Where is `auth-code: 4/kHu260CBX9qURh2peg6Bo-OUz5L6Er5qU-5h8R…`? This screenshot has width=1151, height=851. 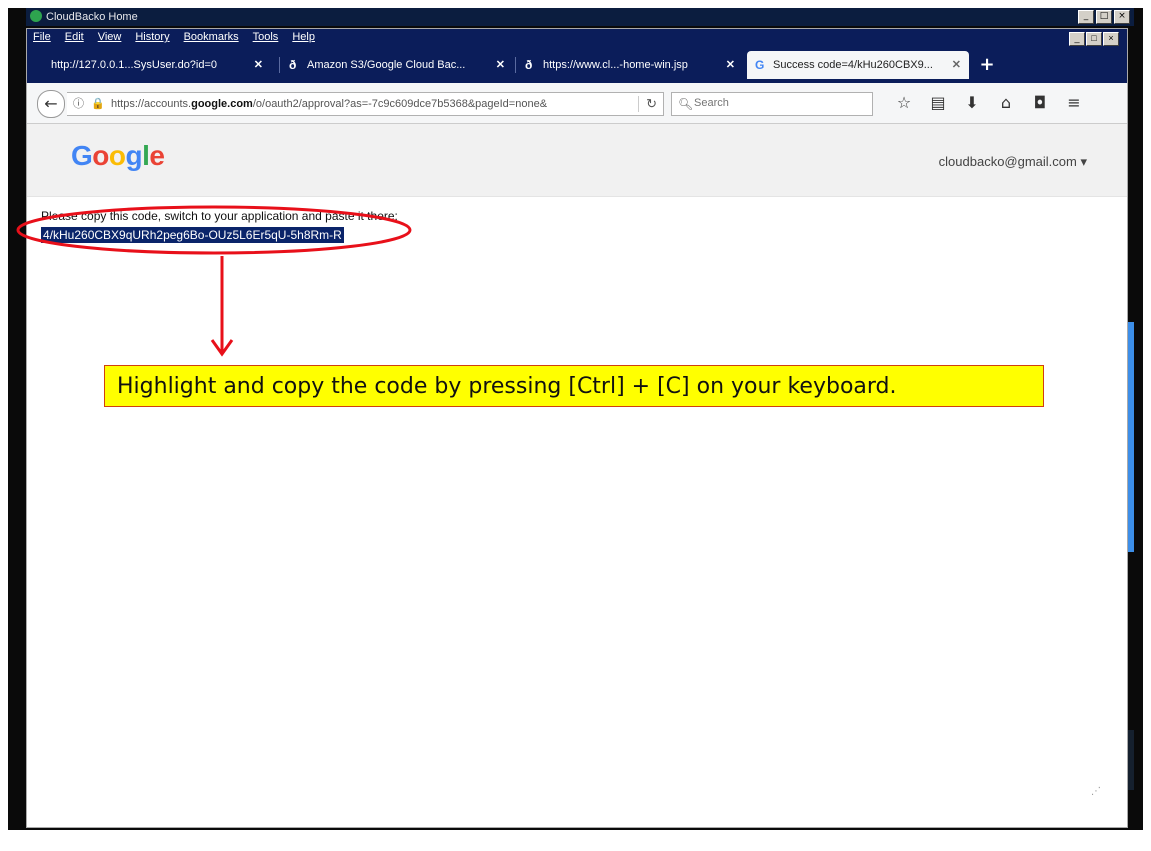 auth-code: 4/kHu260CBX9qURh2peg6Bo-OUz5L6Er5qU-5h8R… is located at coordinates (192, 235).